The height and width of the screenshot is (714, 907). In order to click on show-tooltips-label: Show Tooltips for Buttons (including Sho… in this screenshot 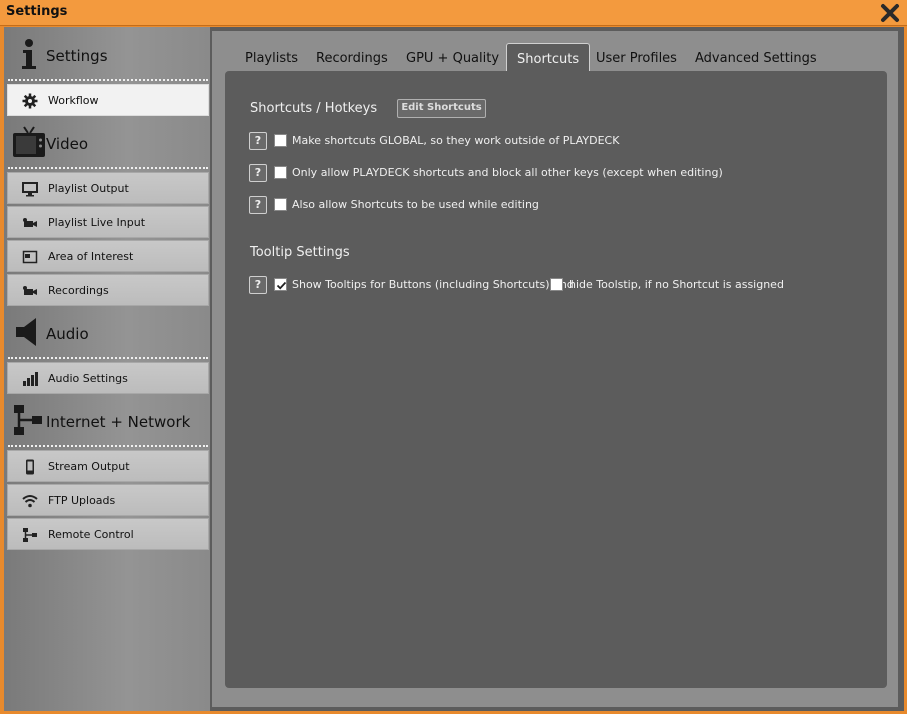, I will do `click(433, 284)`.